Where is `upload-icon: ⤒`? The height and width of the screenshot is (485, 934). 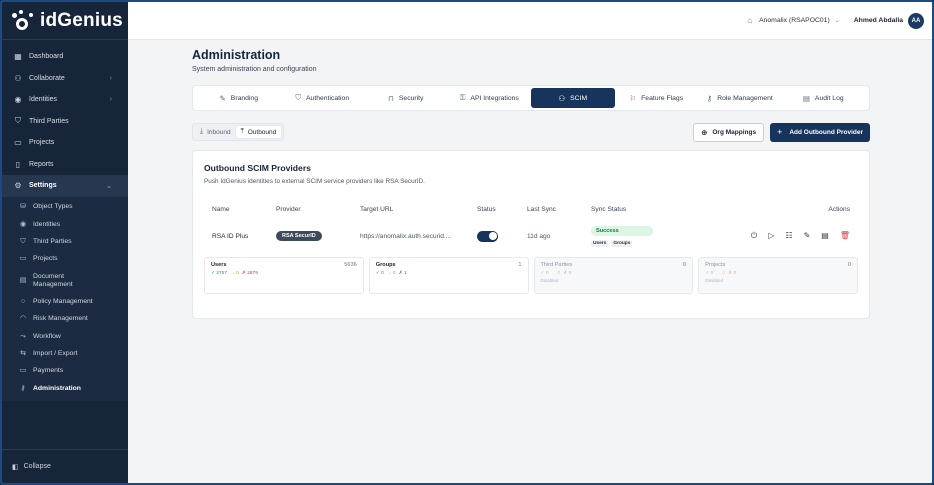
upload-icon: ⤒ is located at coordinates (242, 131).